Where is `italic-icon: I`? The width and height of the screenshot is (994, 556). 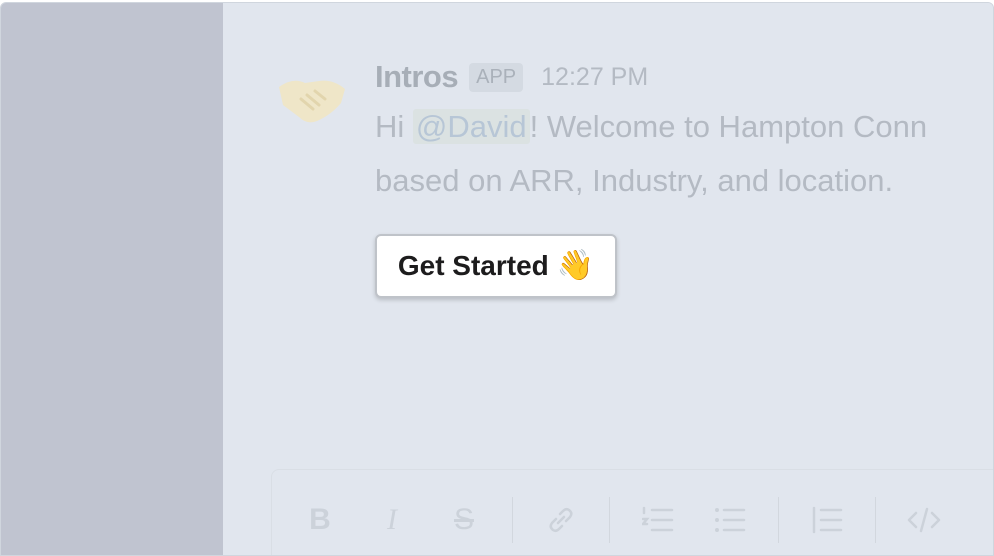
italic-icon: I is located at coordinates (392, 520).